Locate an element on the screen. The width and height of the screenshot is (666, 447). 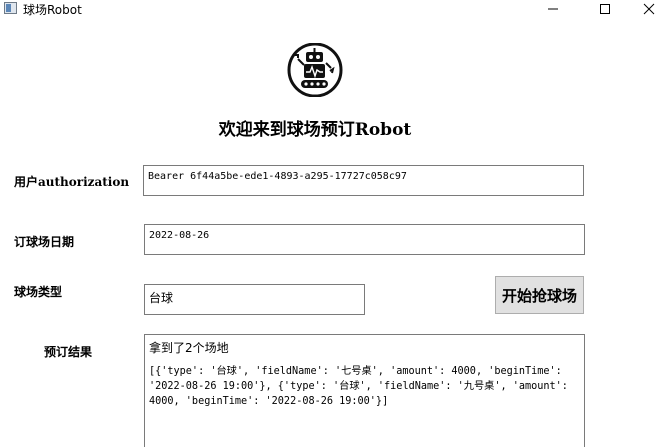
authorization-label: 用户authorization is located at coordinates (72, 182).